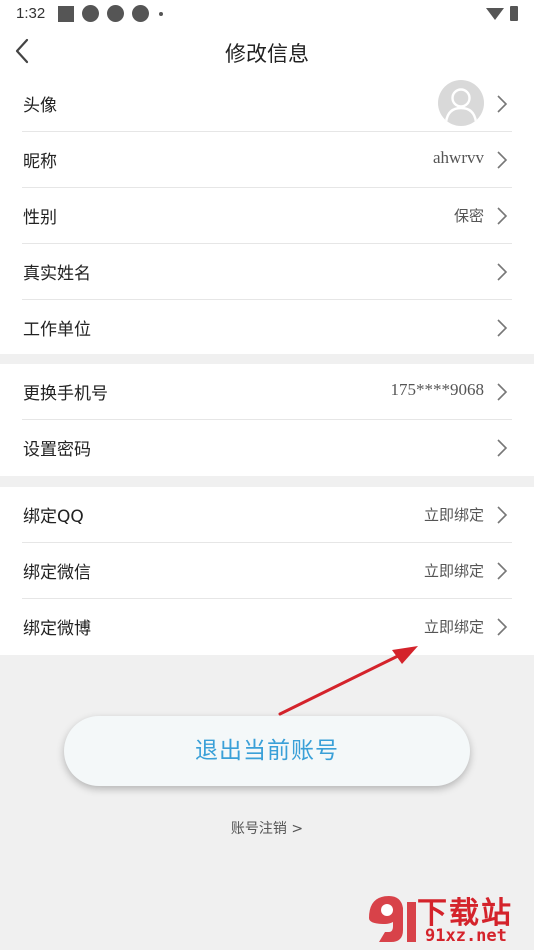 This screenshot has height=950, width=534. Describe the element at coordinates (267, 14) in the screenshot. I see `status-bar: 1:32` at that location.